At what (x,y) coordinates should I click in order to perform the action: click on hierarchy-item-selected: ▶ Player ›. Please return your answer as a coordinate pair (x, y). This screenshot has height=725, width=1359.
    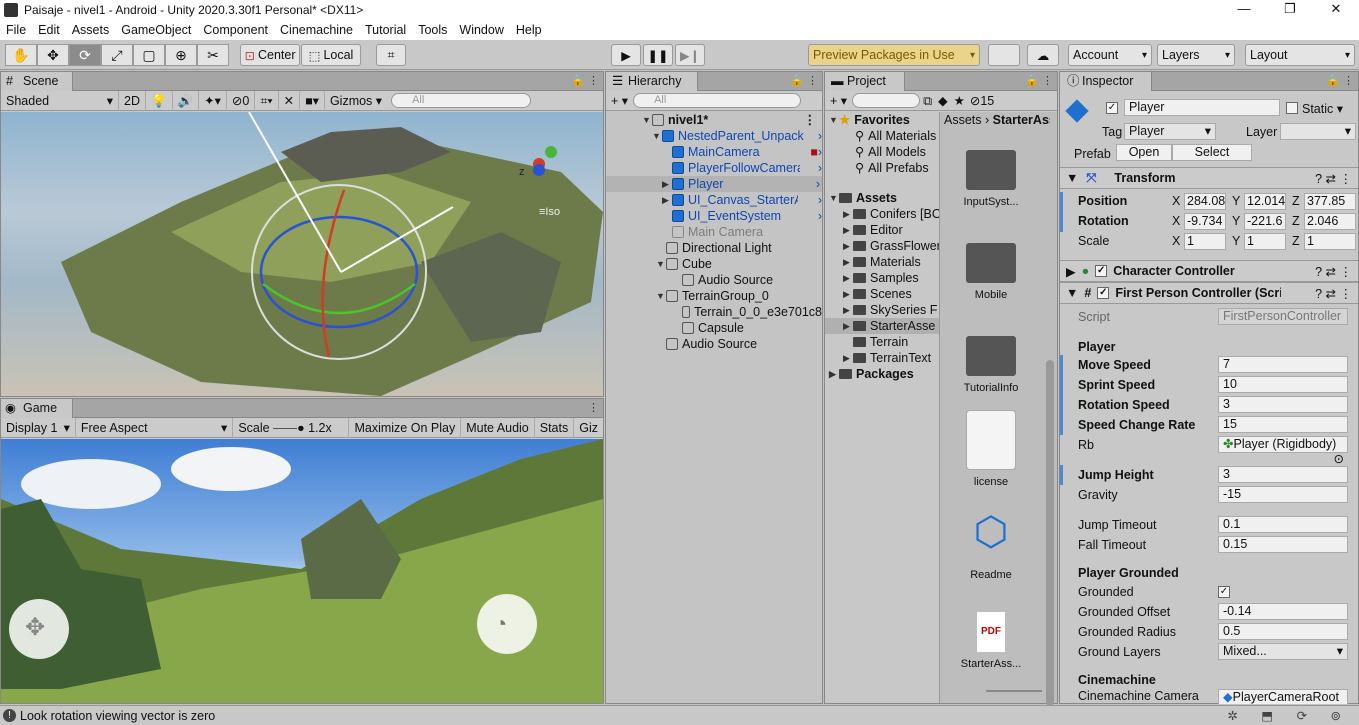
    Looking at the image, I should click on (714, 184).